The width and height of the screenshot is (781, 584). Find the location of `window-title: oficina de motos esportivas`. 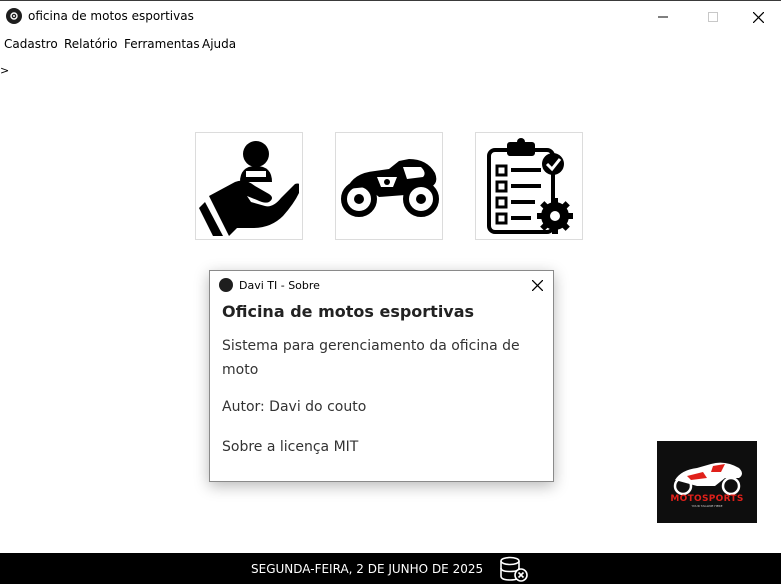

window-title: oficina de motos esportivas is located at coordinates (111, 16).